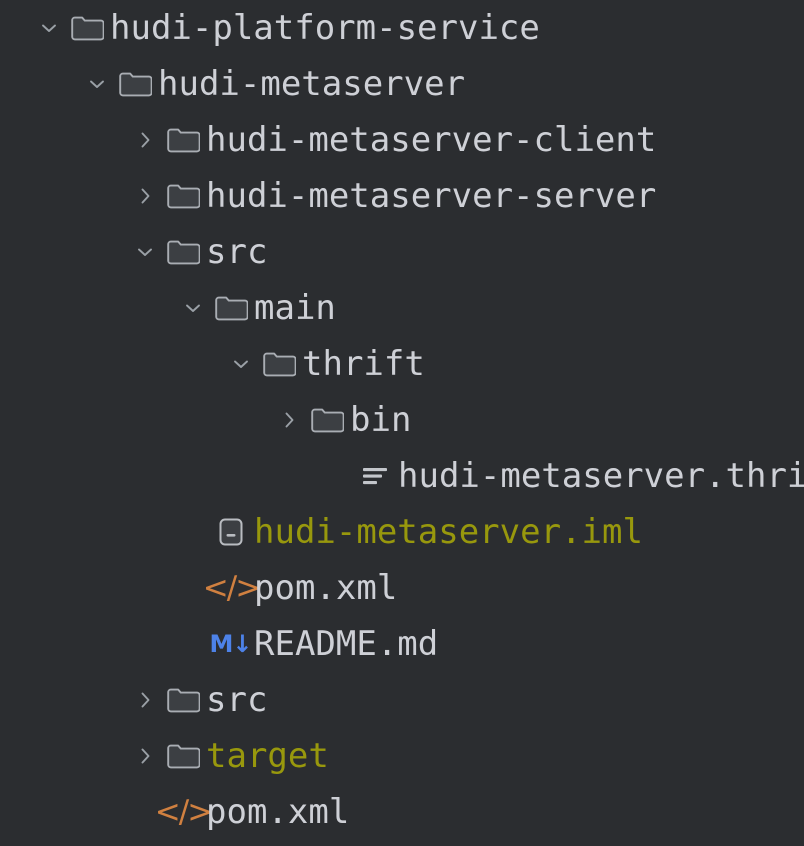 Image resolution: width=804 pixels, height=846 pixels. I want to click on tree-row: hudi-platform-service, so click(286, 28).